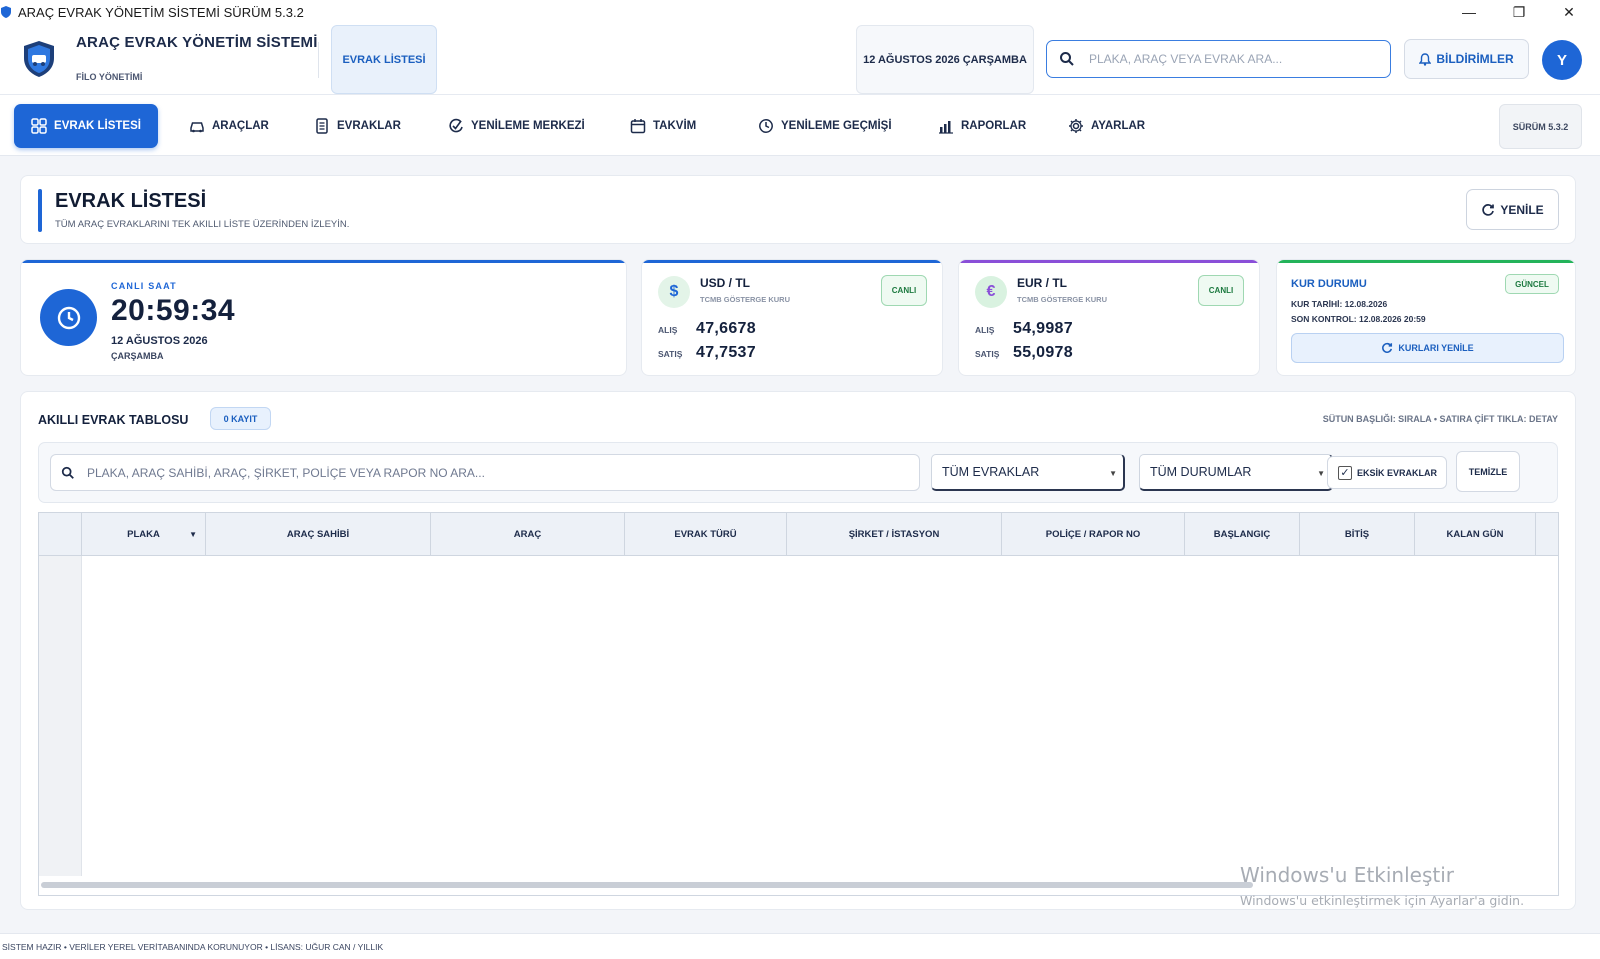 The height and width of the screenshot is (959, 1600). What do you see at coordinates (1329, 284) in the screenshot?
I see `rate-status-title: KUR DURUMU` at bounding box center [1329, 284].